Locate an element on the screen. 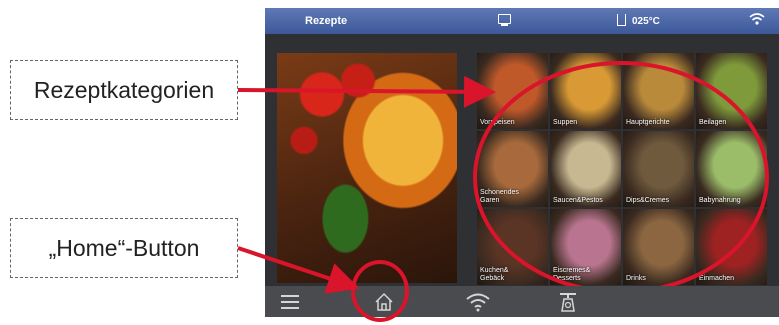  arrow-categories is located at coordinates (366, 91).